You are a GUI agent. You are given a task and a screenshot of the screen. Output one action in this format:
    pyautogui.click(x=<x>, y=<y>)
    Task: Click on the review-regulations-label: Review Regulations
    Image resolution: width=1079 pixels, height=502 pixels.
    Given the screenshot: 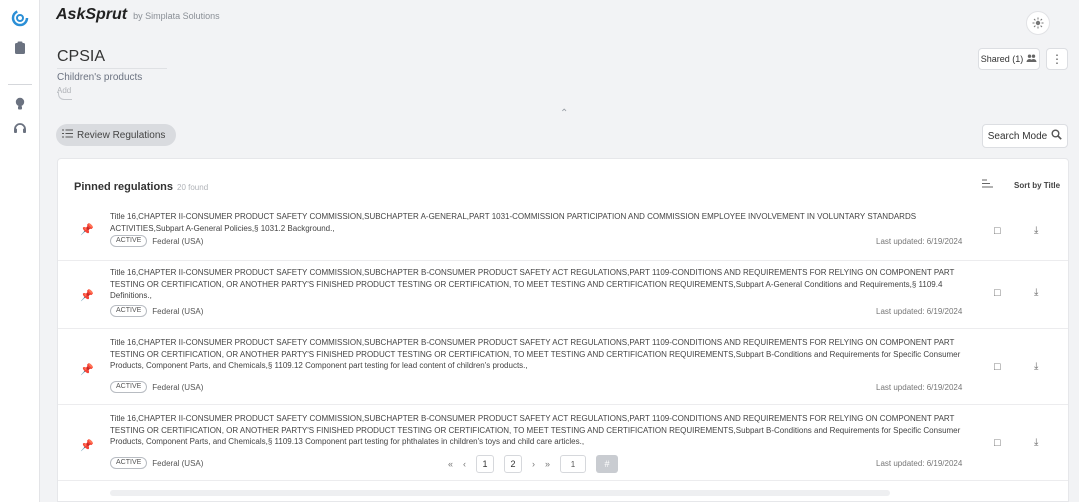 What is the action you would take?
    pyautogui.click(x=121, y=135)
    